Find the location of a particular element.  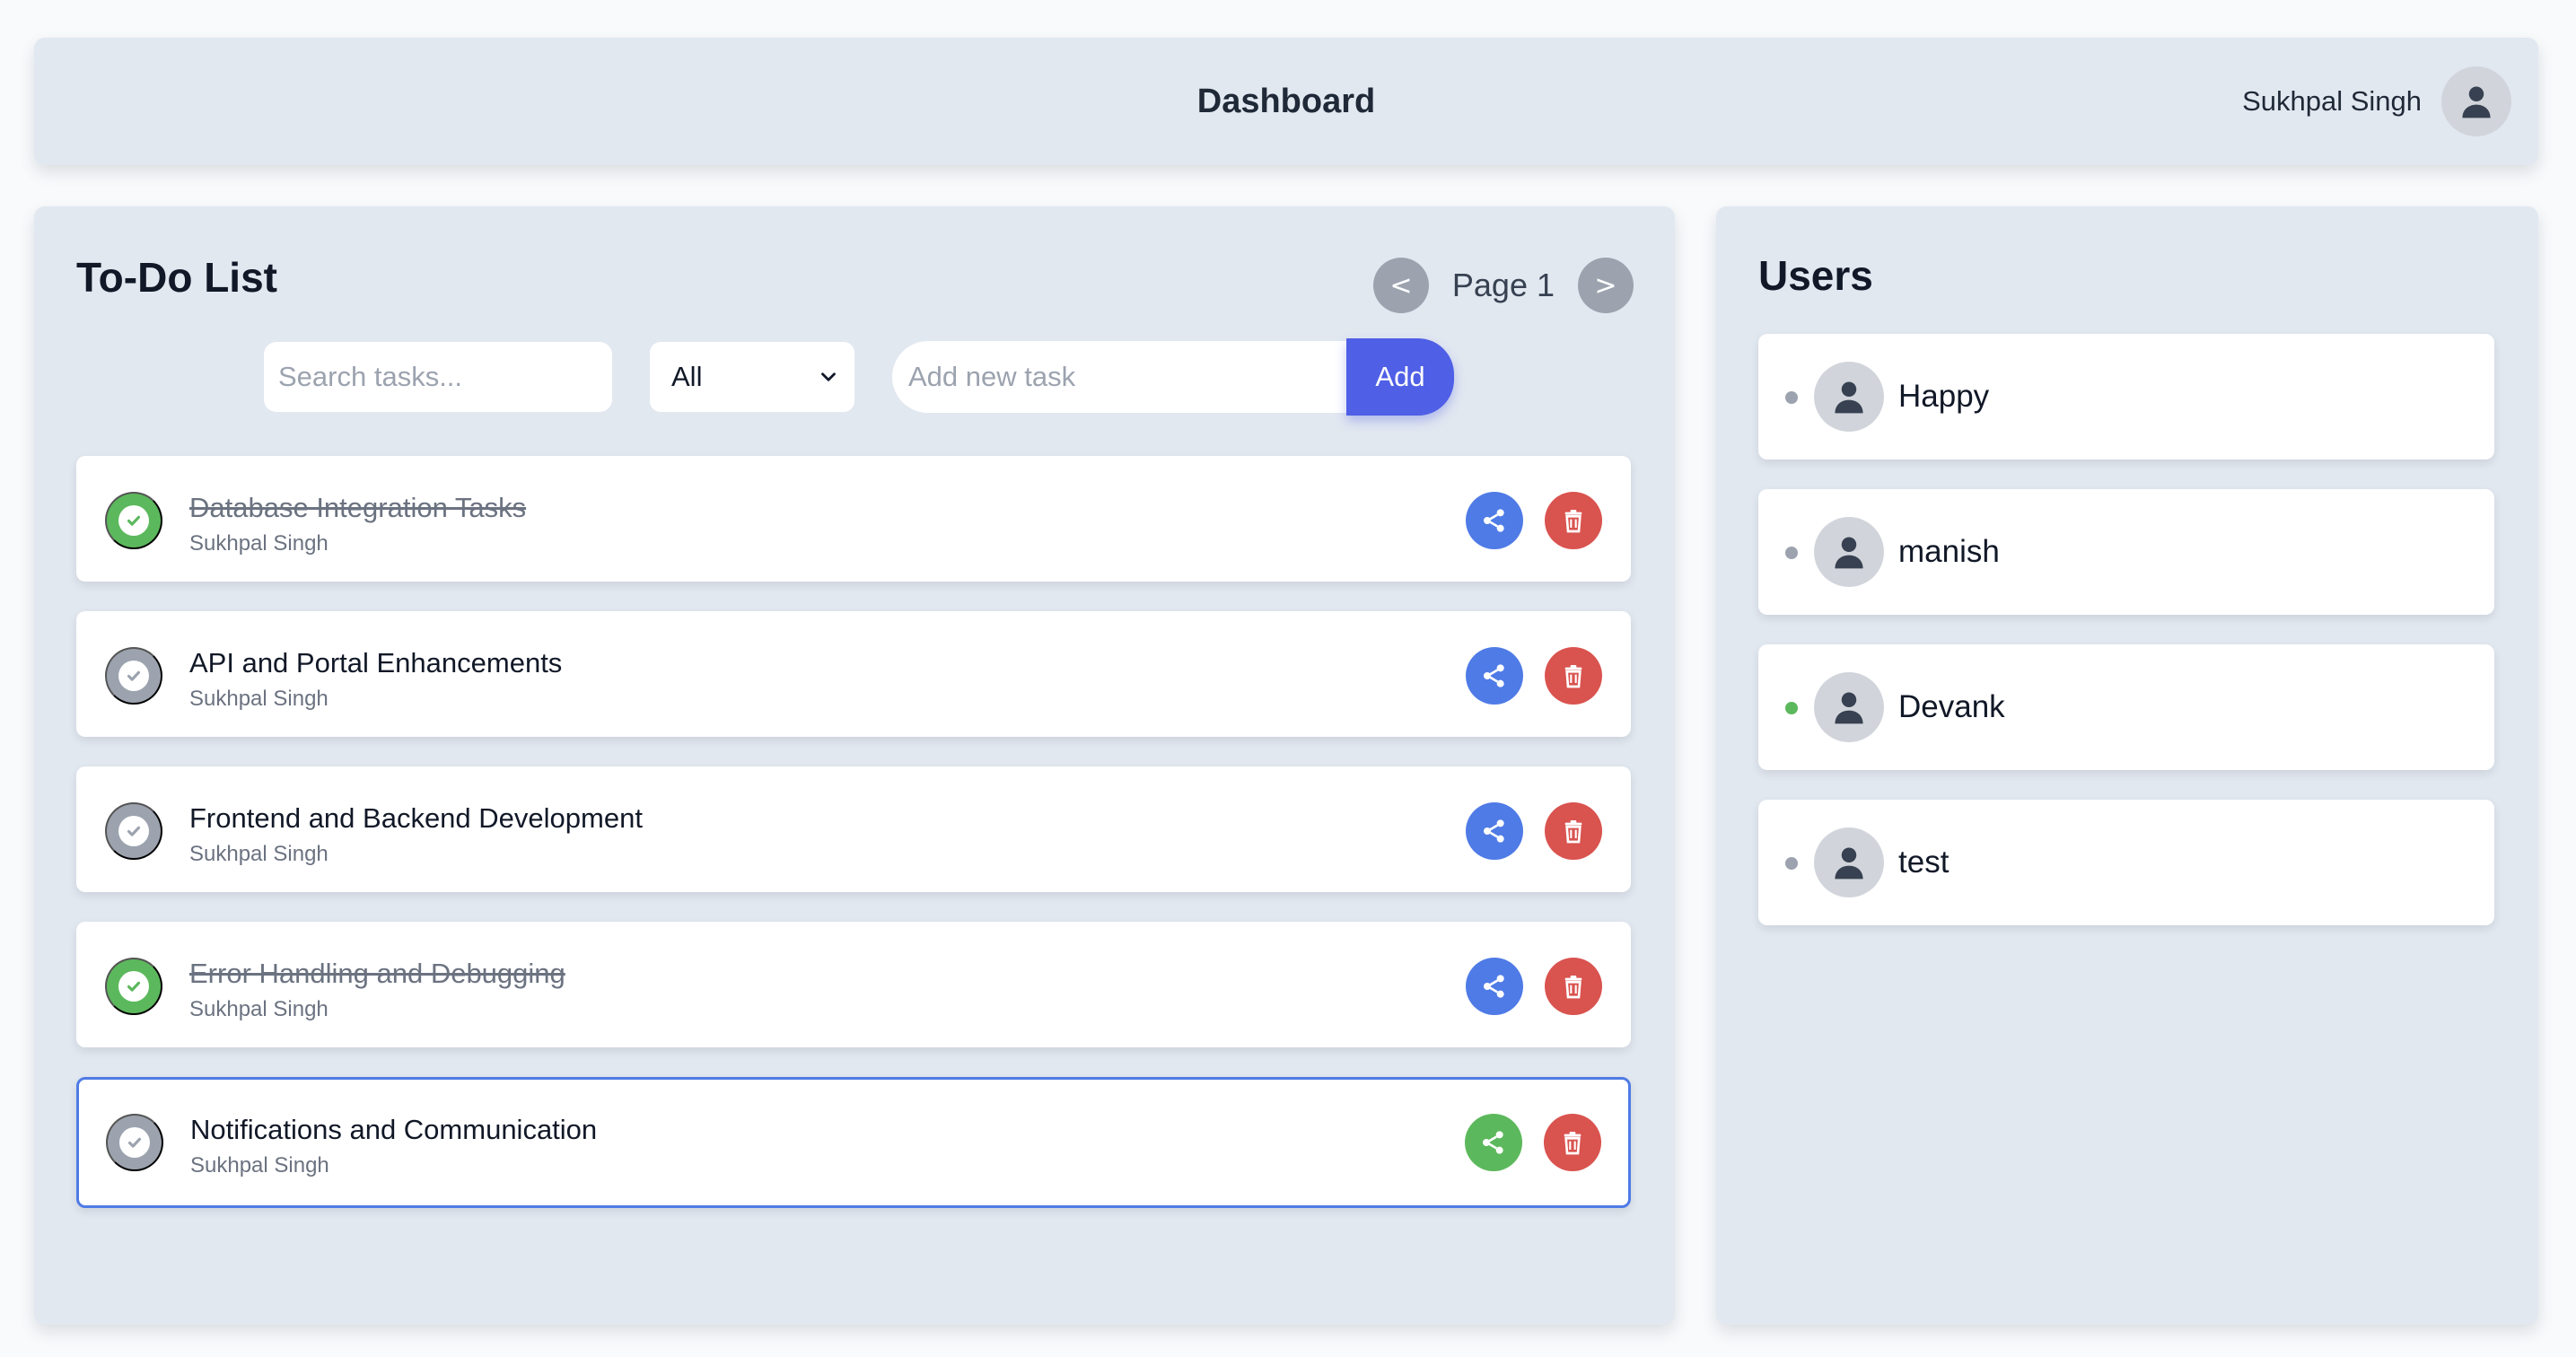

user-name: test is located at coordinates (1924, 862).